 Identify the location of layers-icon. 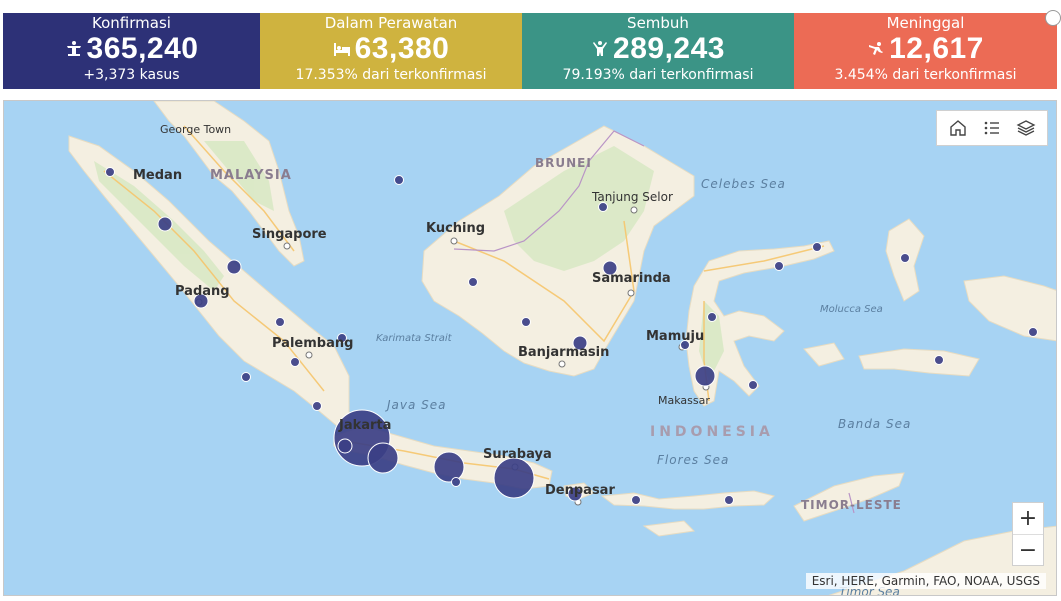
(1026, 128).